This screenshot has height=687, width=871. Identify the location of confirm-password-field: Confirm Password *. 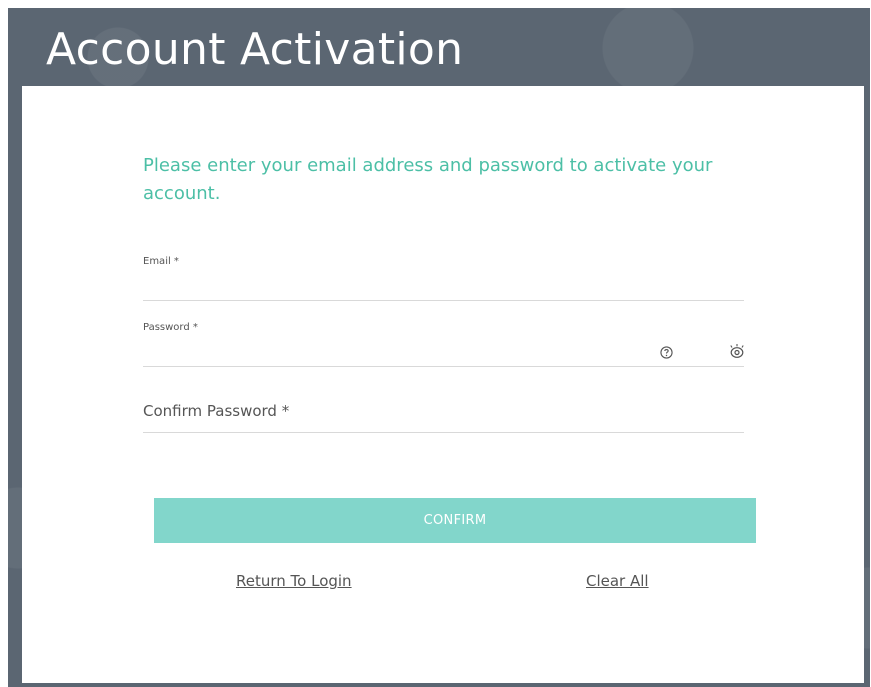
(443, 415).